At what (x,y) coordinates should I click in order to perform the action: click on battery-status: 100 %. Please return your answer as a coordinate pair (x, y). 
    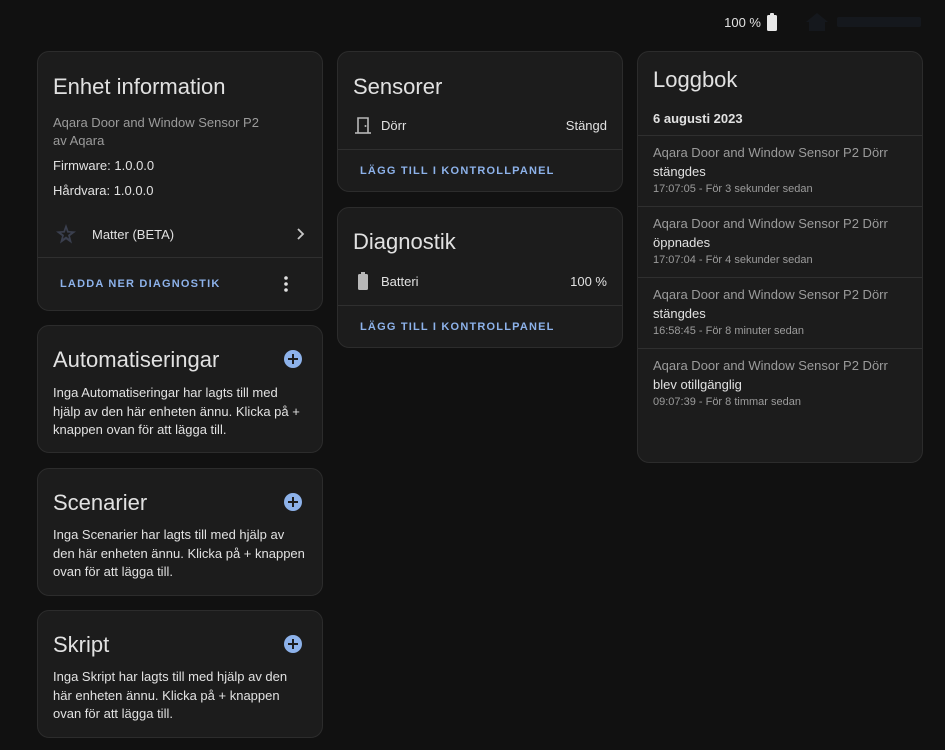
    Looking at the image, I should click on (750, 22).